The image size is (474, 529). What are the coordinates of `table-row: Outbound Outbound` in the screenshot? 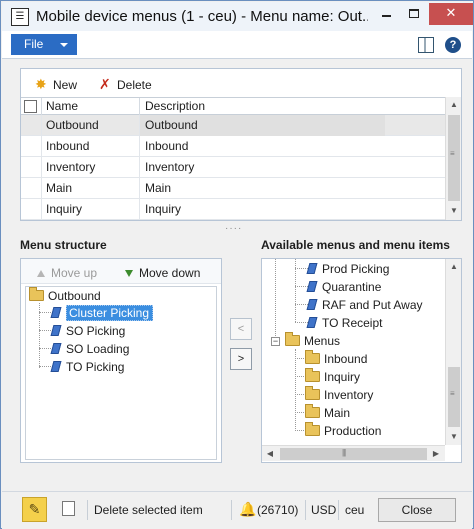 It's located at (233, 125).